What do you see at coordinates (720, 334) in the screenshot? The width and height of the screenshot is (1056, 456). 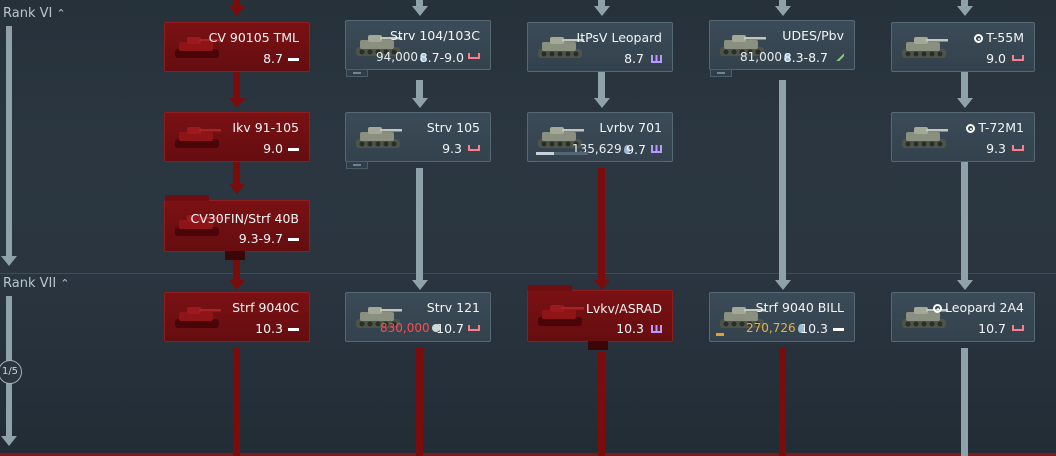 I see `research-progress-indicator` at bounding box center [720, 334].